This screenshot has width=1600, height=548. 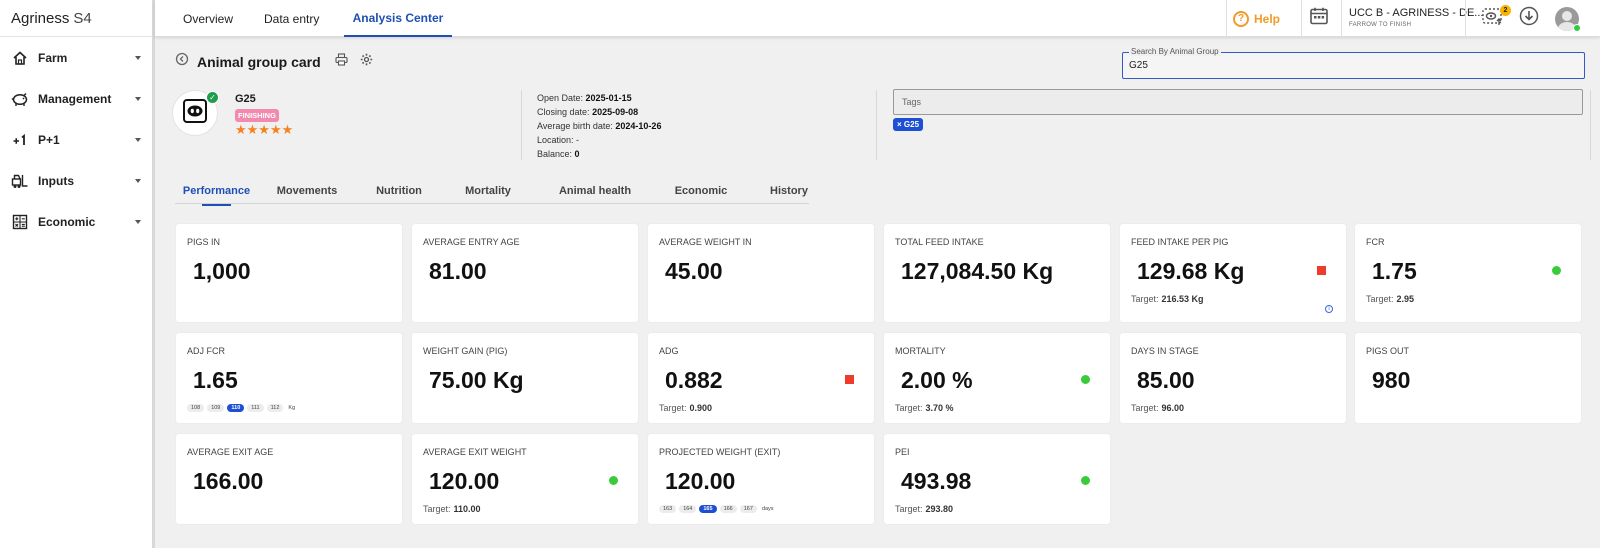 I want to click on kpi-option-chip: 108, so click(x=196, y=408).